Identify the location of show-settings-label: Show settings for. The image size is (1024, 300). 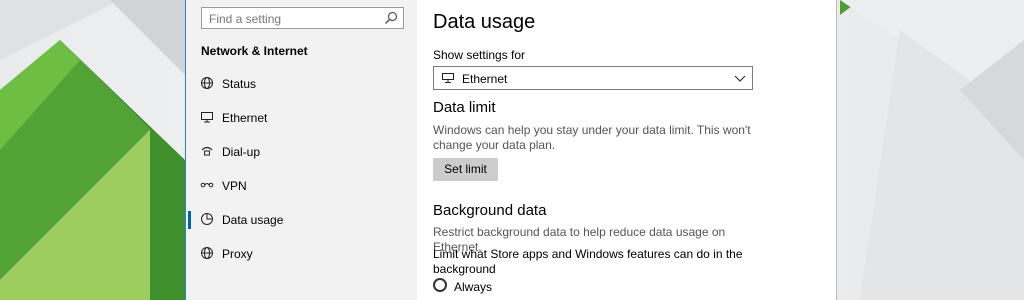
(479, 55).